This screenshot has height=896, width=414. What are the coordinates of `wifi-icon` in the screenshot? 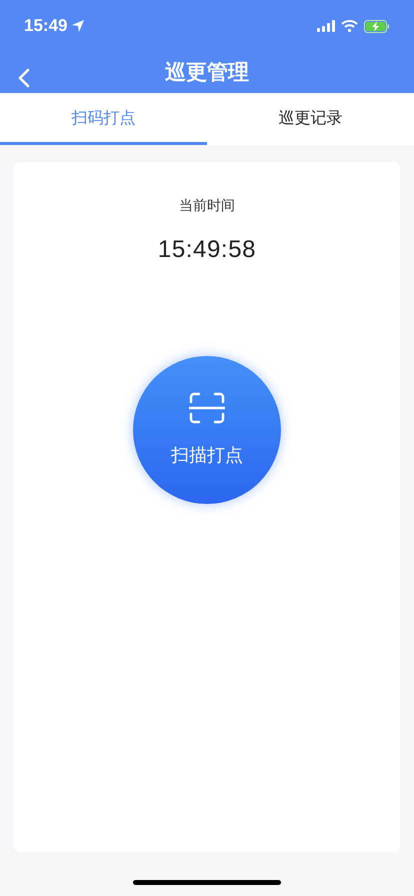 It's located at (349, 26).